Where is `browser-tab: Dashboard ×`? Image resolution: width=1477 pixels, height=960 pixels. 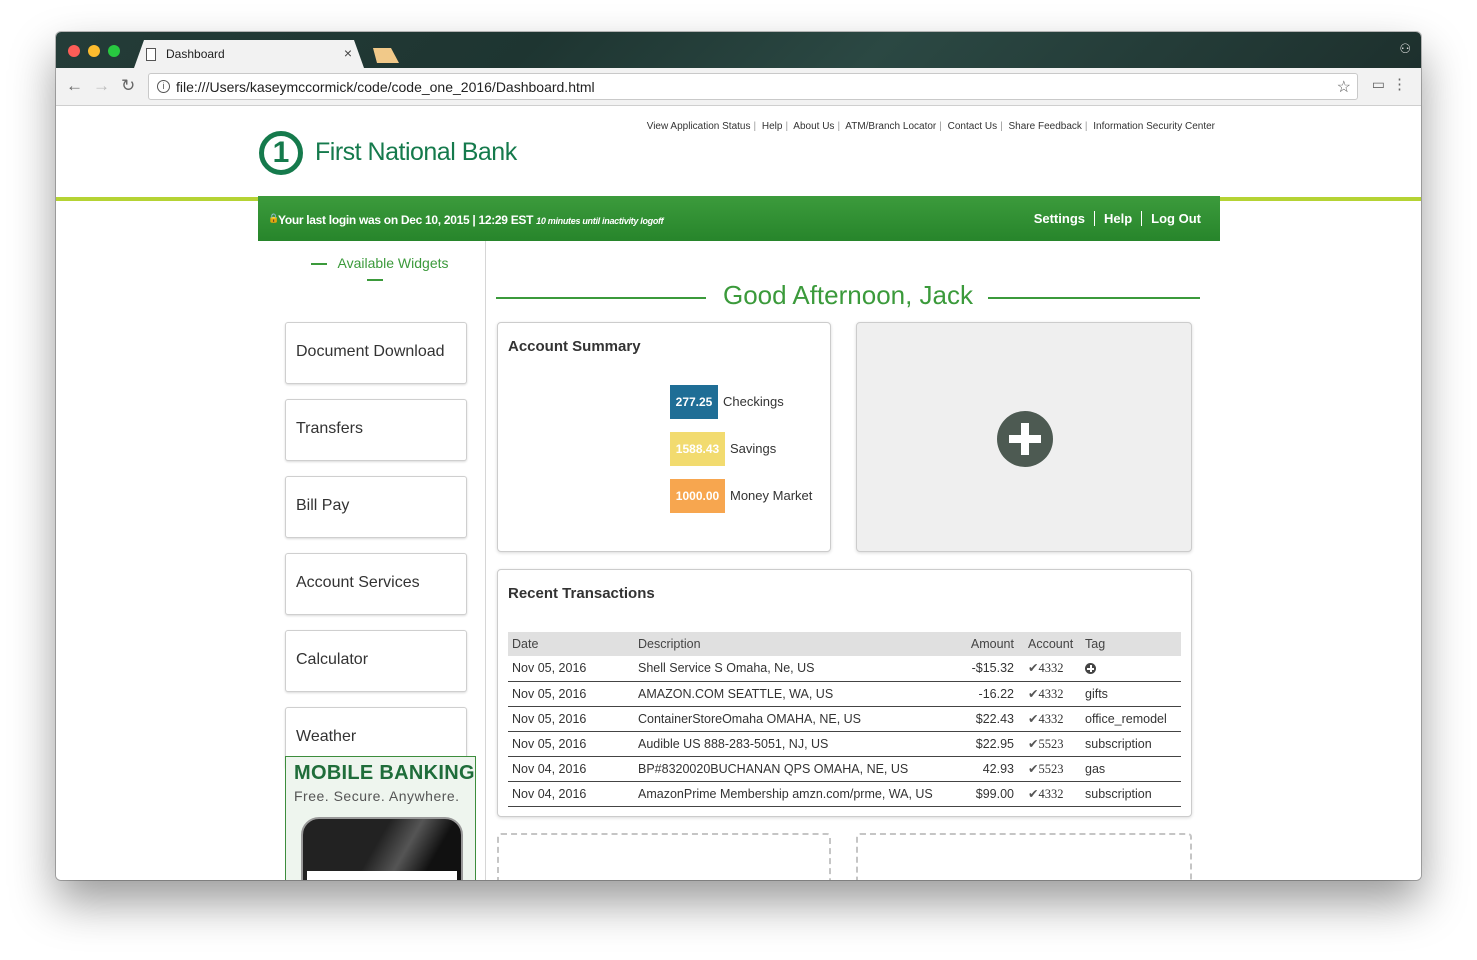 browser-tab: Dashboard × is located at coordinates (249, 54).